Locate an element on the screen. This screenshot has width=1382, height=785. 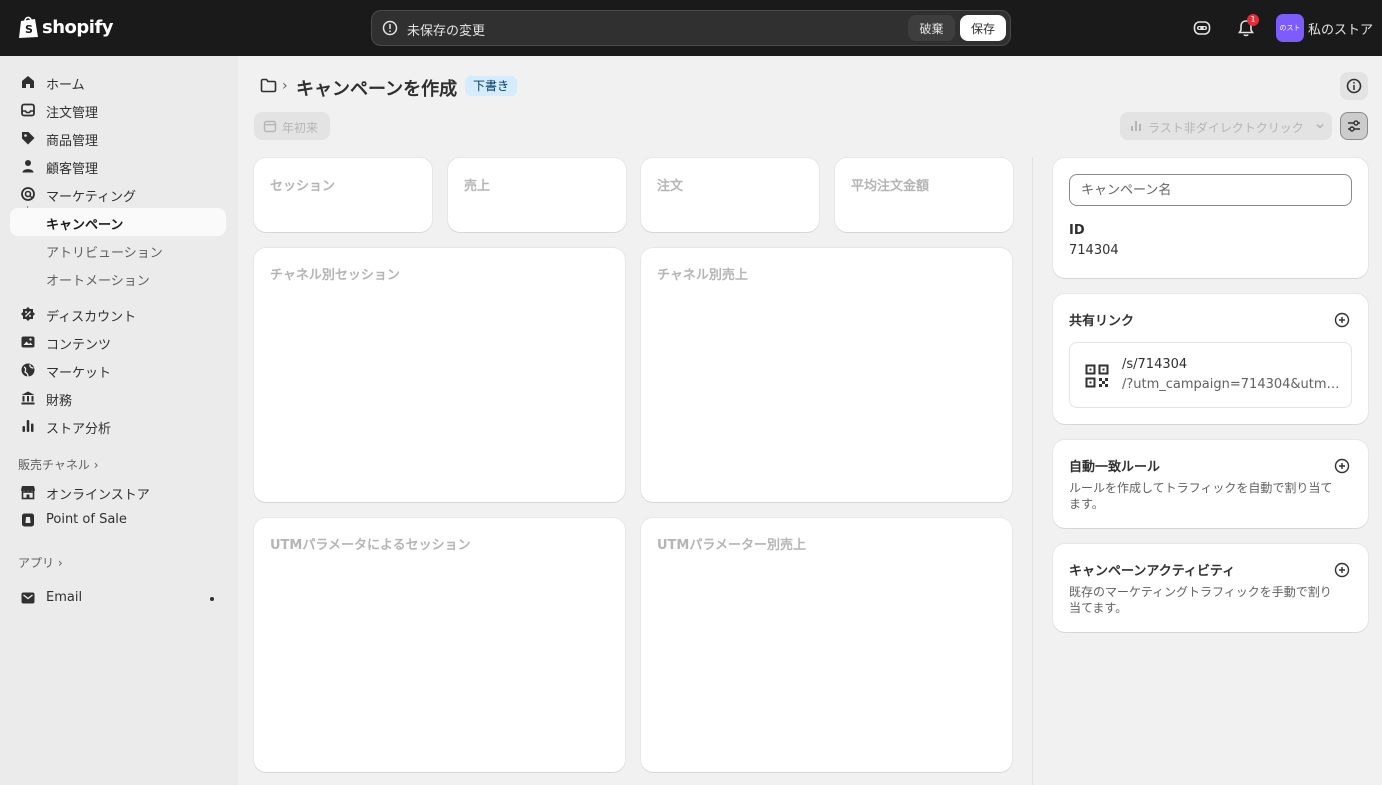
campaign-activity-title: キャンペーンアクティビティ is located at coordinates (1152, 571).